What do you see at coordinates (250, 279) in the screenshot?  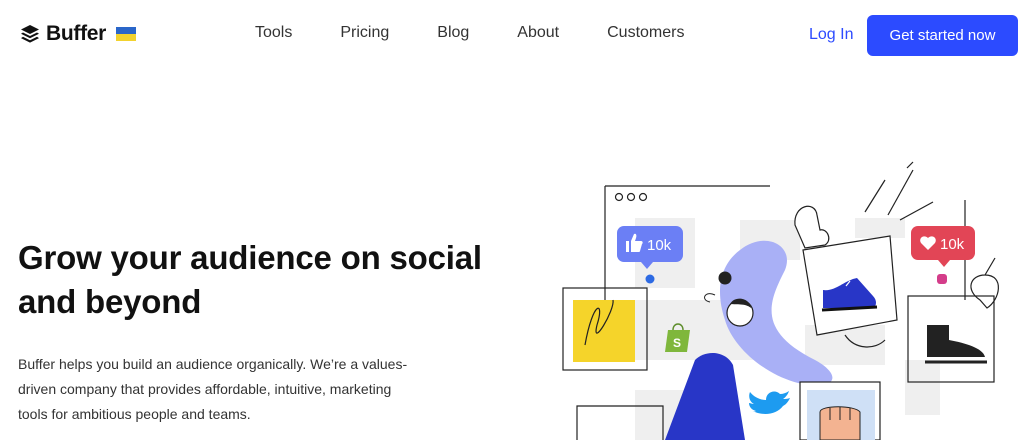 I see `hero-title: Grow your audience on social and beyond` at bounding box center [250, 279].